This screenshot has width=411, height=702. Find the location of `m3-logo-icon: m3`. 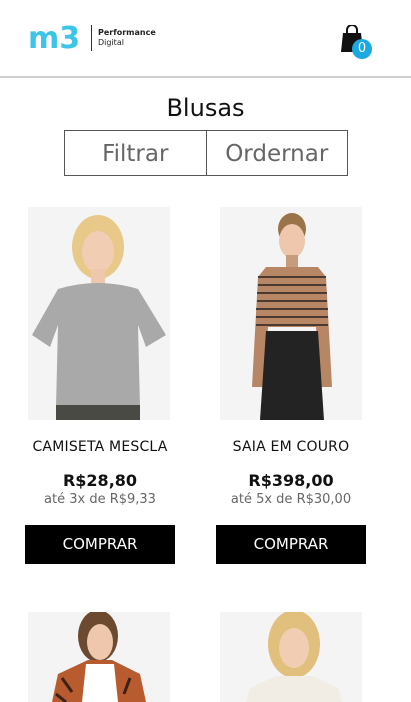

m3-logo-icon: m3 is located at coordinates (54, 38).